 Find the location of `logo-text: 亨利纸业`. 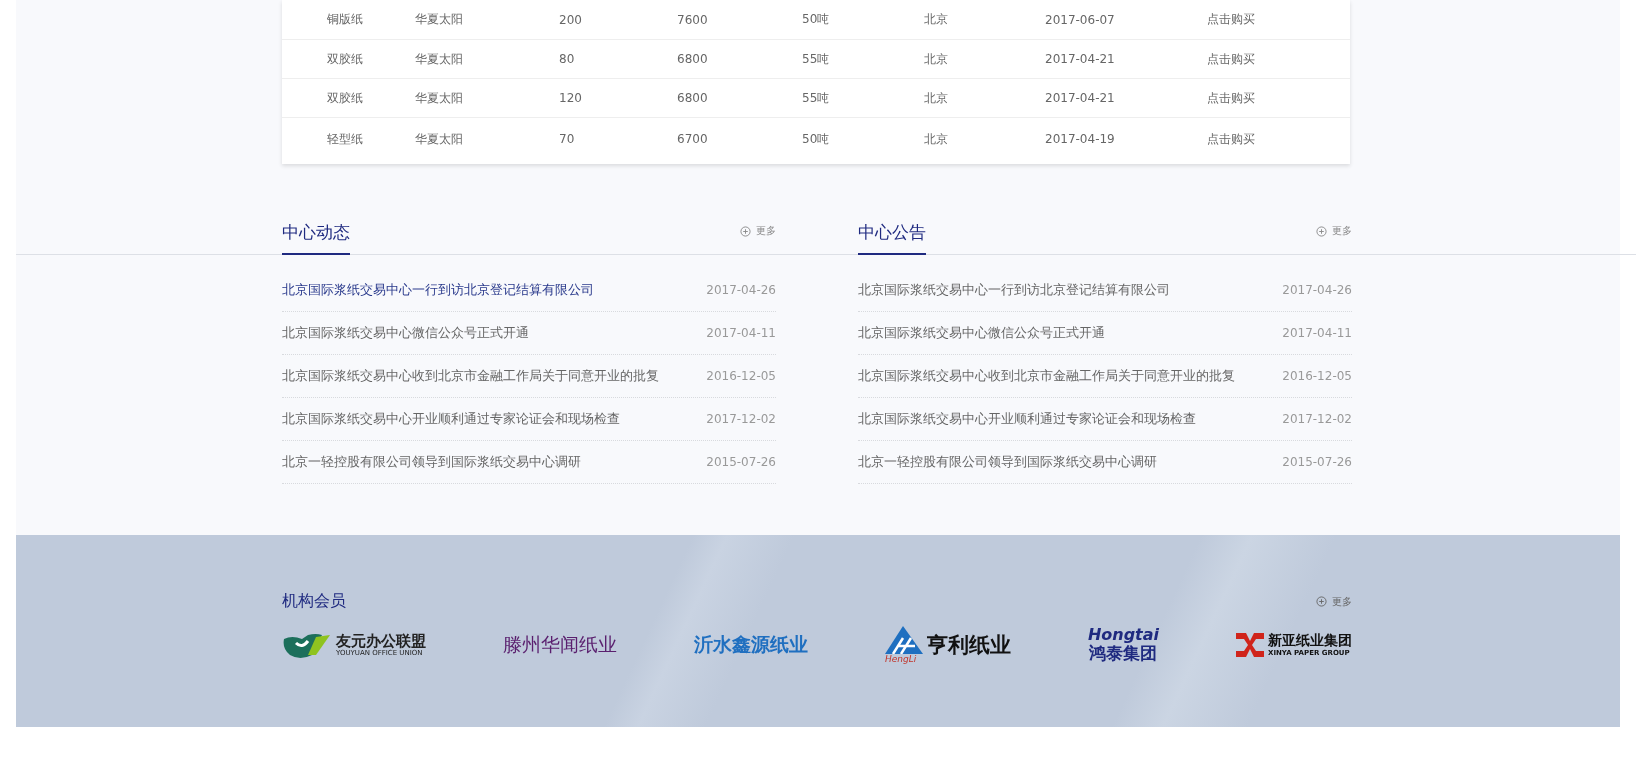

logo-text: 亨利纸业 is located at coordinates (968, 645).